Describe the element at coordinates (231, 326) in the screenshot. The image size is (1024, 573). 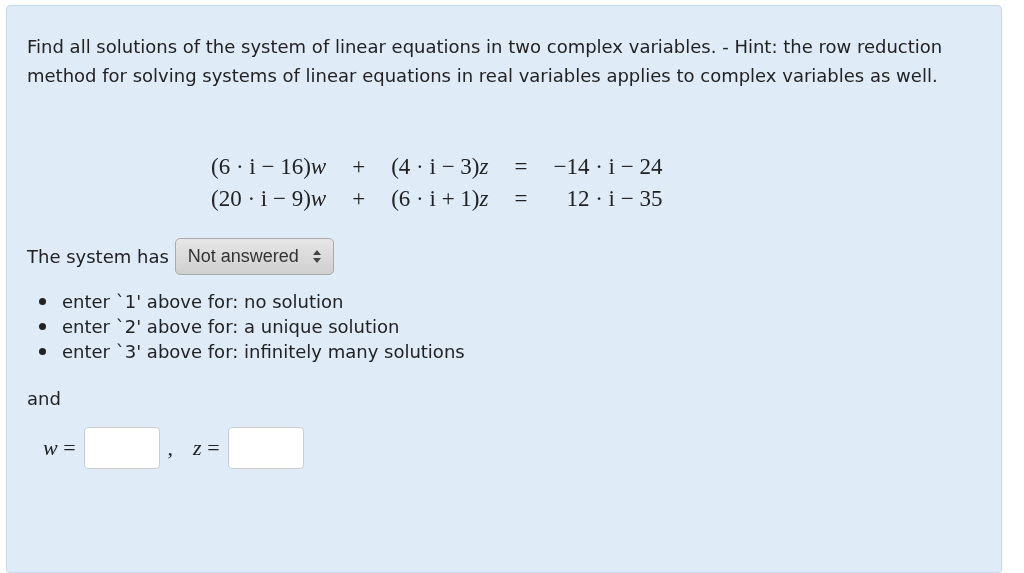
I see `option-text: enter `2' above for: a unique solution` at that location.